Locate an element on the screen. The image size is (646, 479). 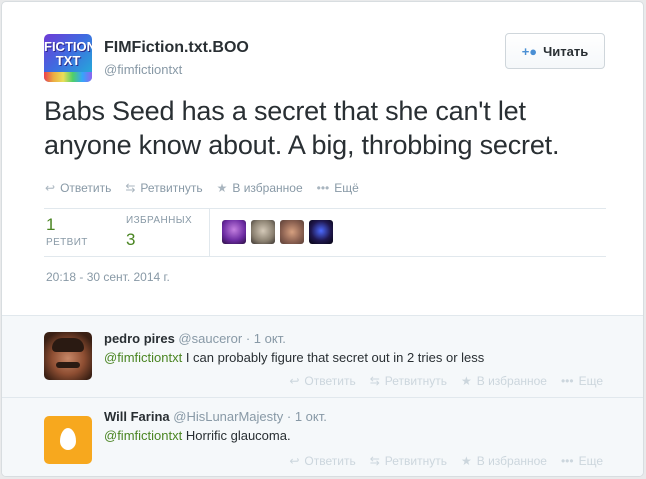
author-handle: @fimfictiontxt is located at coordinates (143, 69).